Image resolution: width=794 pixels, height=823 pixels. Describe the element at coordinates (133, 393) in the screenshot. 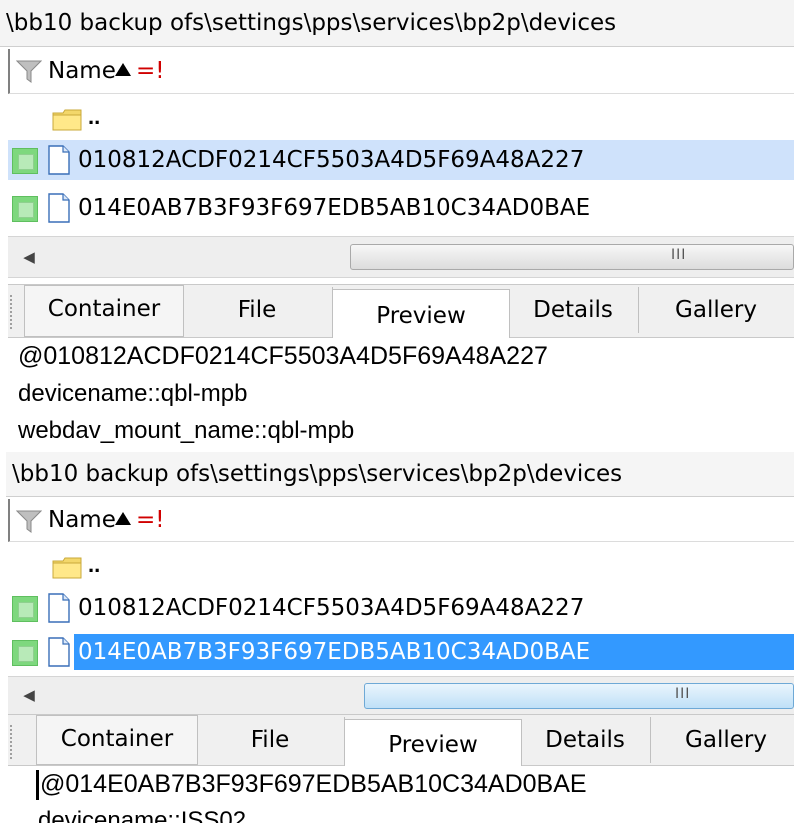

I see `preview-line: devicename::qbl-mpb` at that location.